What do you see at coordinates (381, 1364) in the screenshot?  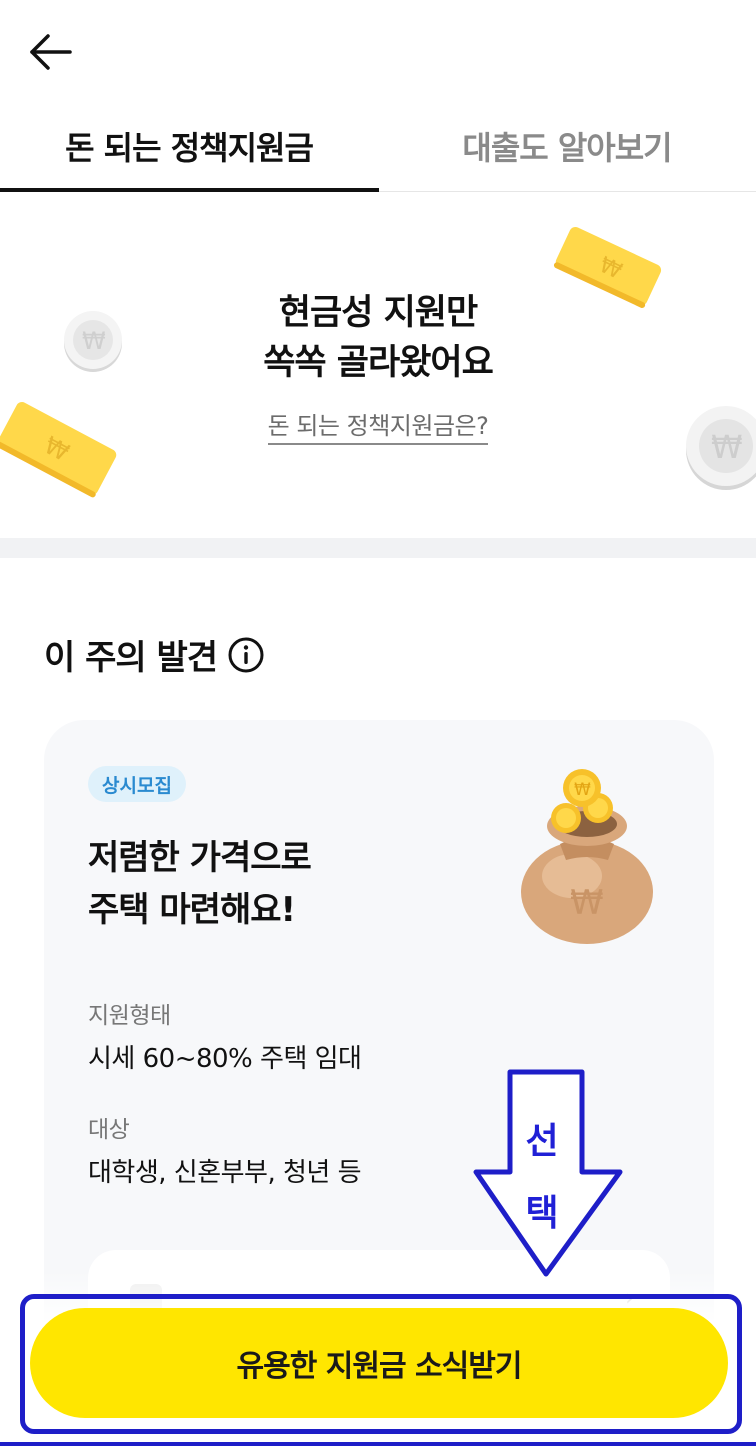 I see `selection-highlight-box` at bounding box center [381, 1364].